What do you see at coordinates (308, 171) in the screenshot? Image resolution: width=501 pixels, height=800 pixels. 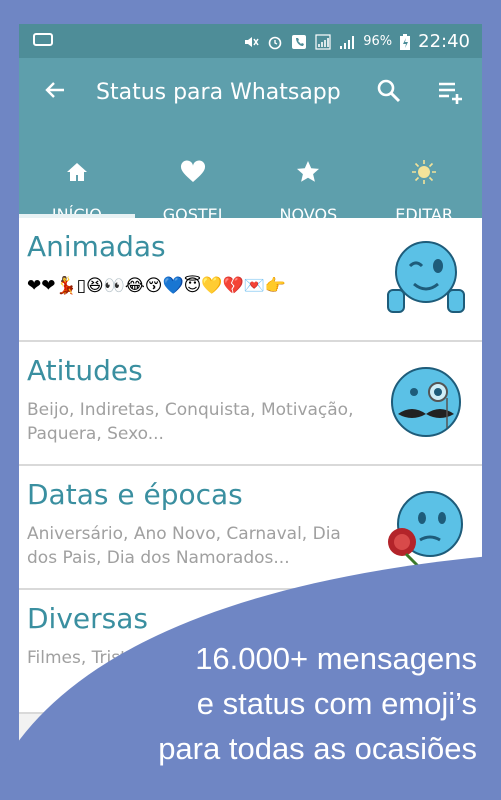 I see `star-icon` at bounding box center [308, 171].